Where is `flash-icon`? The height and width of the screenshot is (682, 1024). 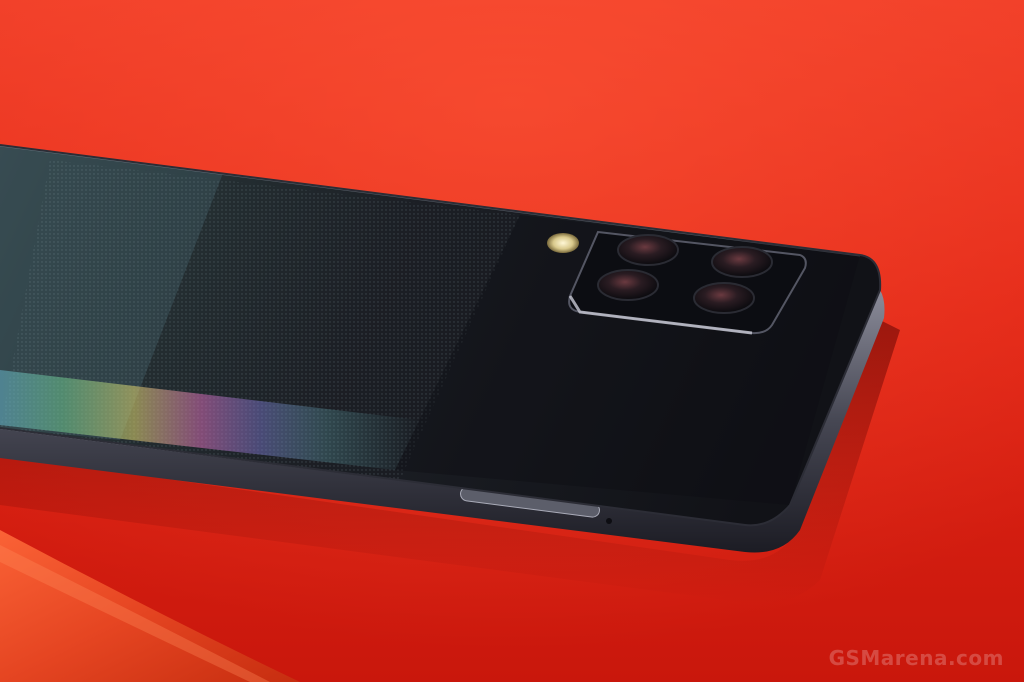
flash-icon is located at coordinates (563, 243).